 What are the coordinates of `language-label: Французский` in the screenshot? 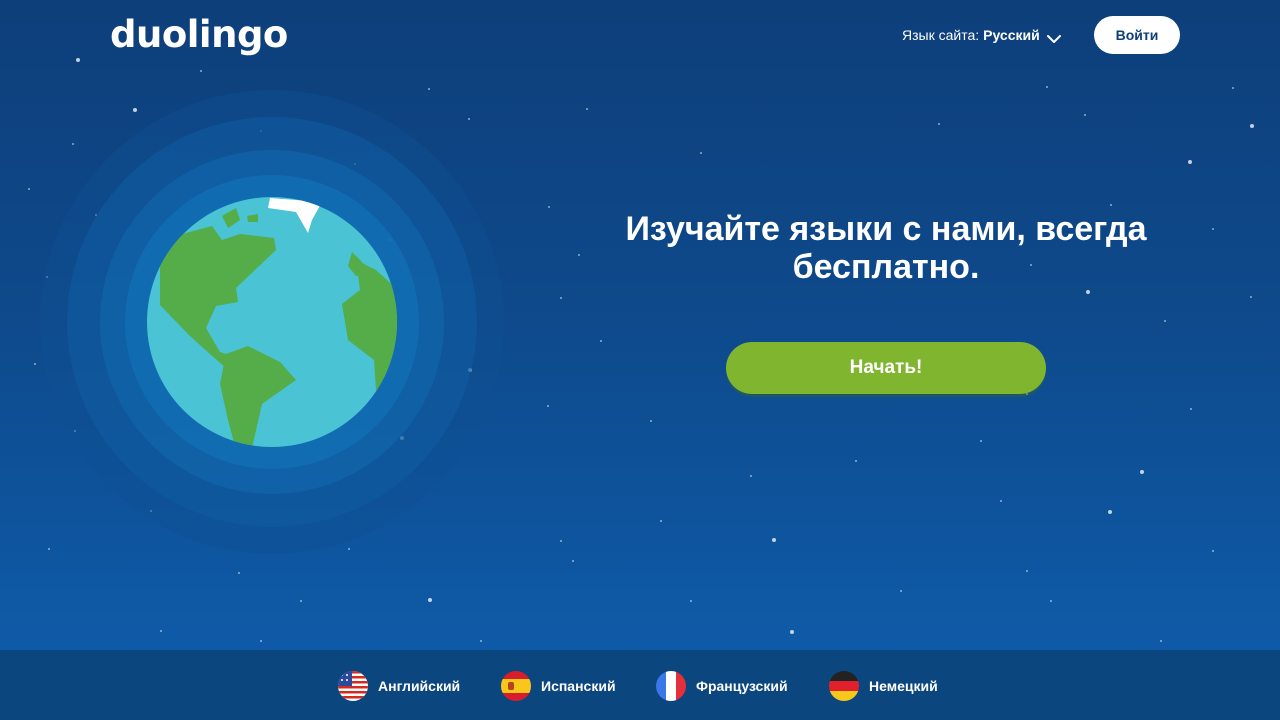 It's located at (742, 686).